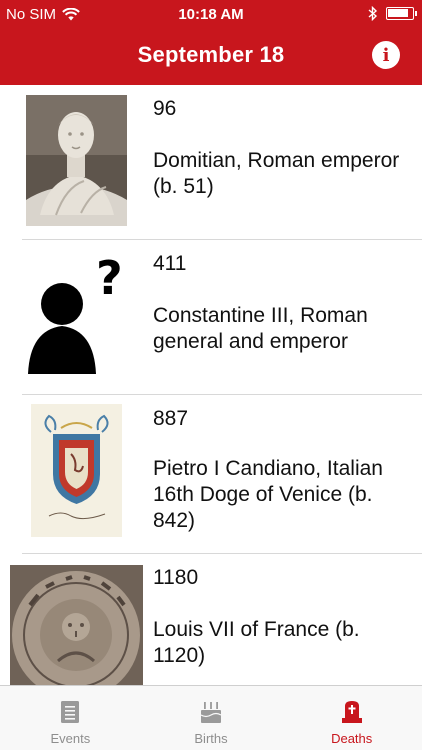  I want to click on document-icon, so click(70, 712).